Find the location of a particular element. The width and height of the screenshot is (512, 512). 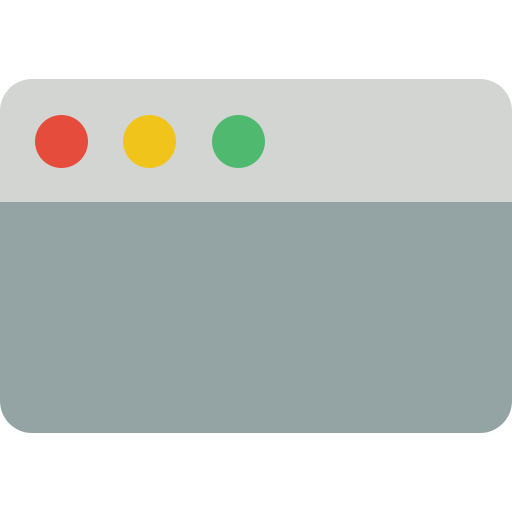

close-button is located at coordinates (61, 141).